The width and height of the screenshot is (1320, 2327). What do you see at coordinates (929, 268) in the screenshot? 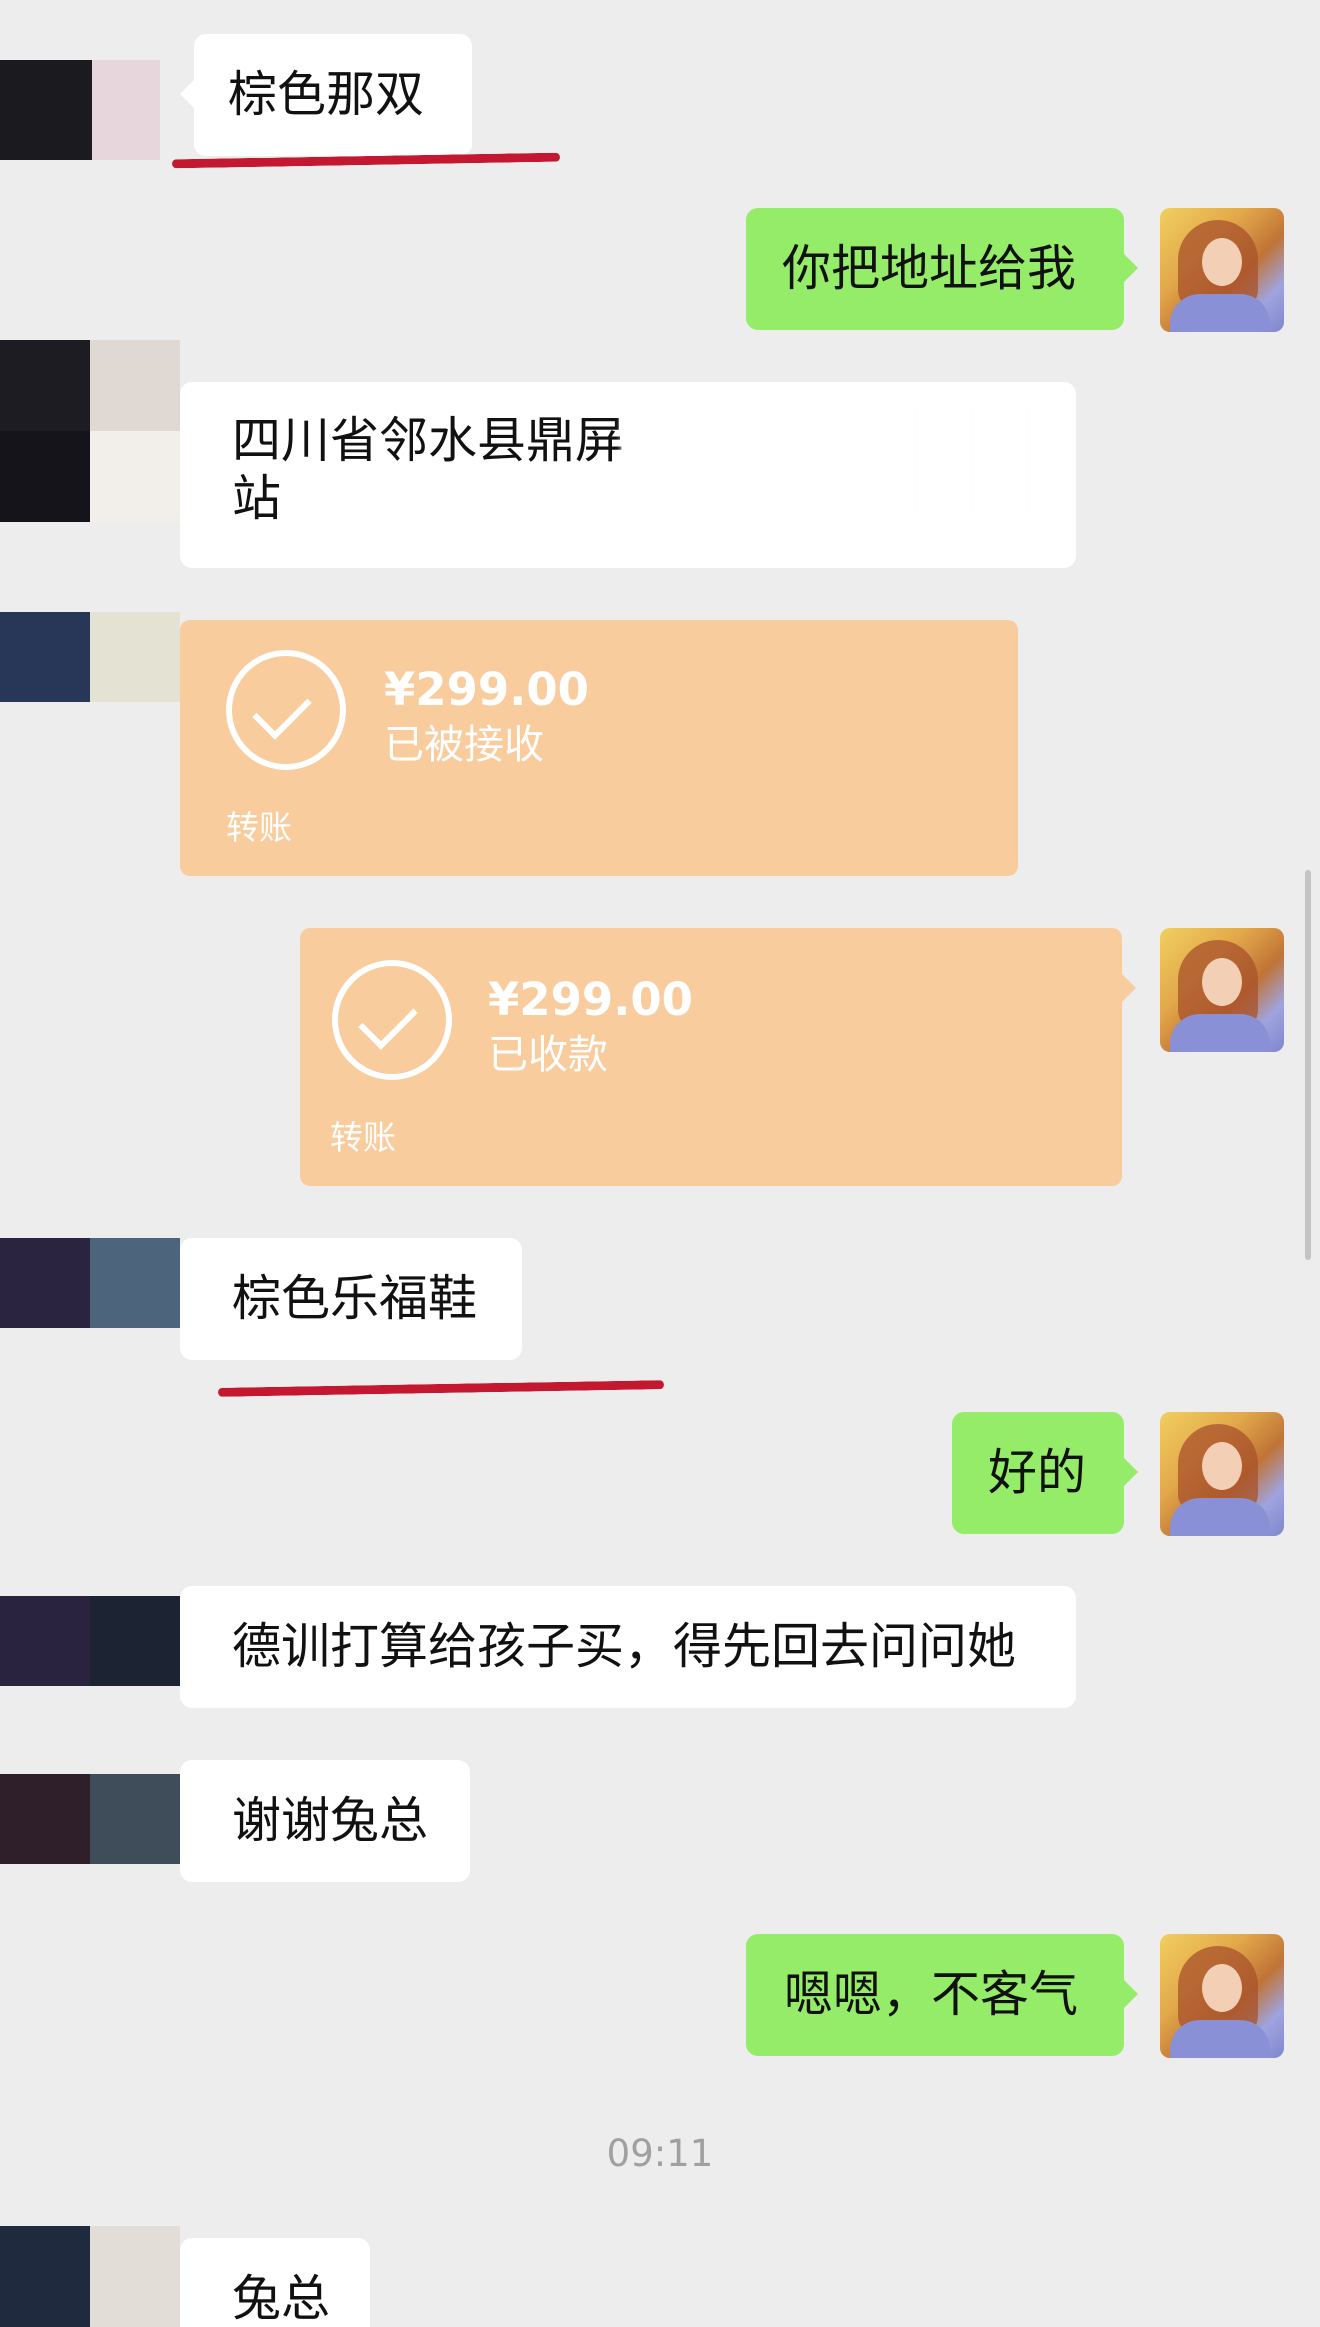
I see `message-text: 你把地址给我` at bounding box center [929, 268].